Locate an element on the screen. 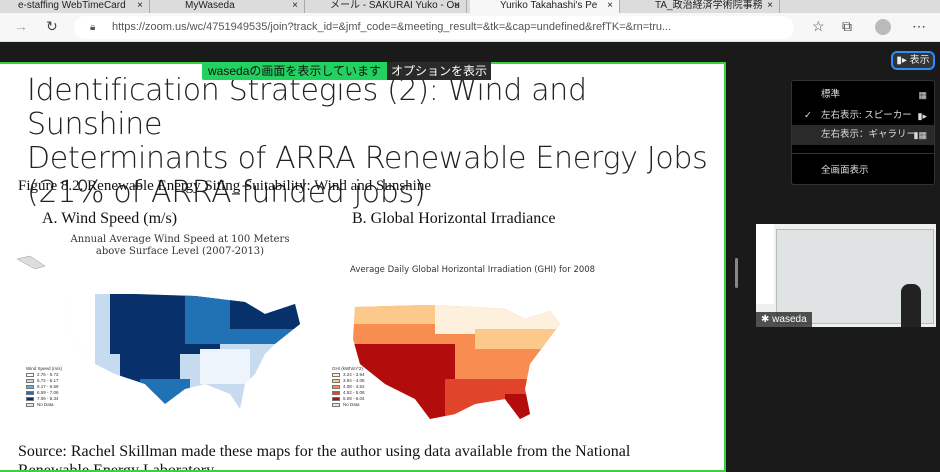 This screenshot has width=940, height=472. more-icon: ⋯ is located at coordinates (919, 26).